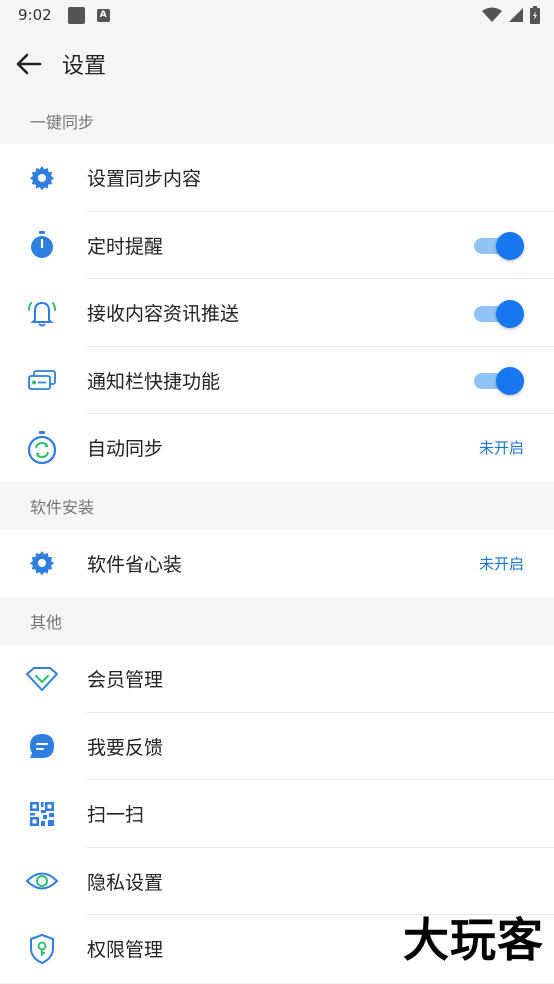  What do you see at coordinates (125, 680) in the screenshot?
I see `setting-label: 会员管理` at bounding box center [125, 680].